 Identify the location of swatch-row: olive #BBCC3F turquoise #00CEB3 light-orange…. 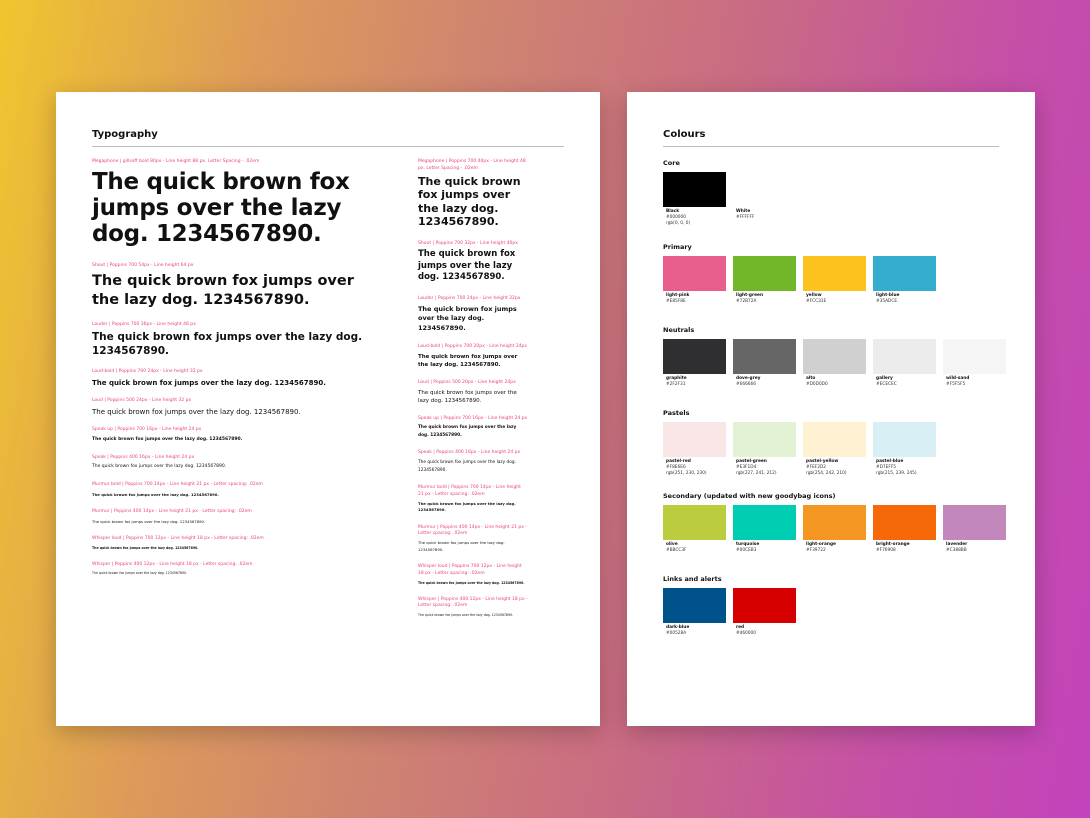
(834, 529).